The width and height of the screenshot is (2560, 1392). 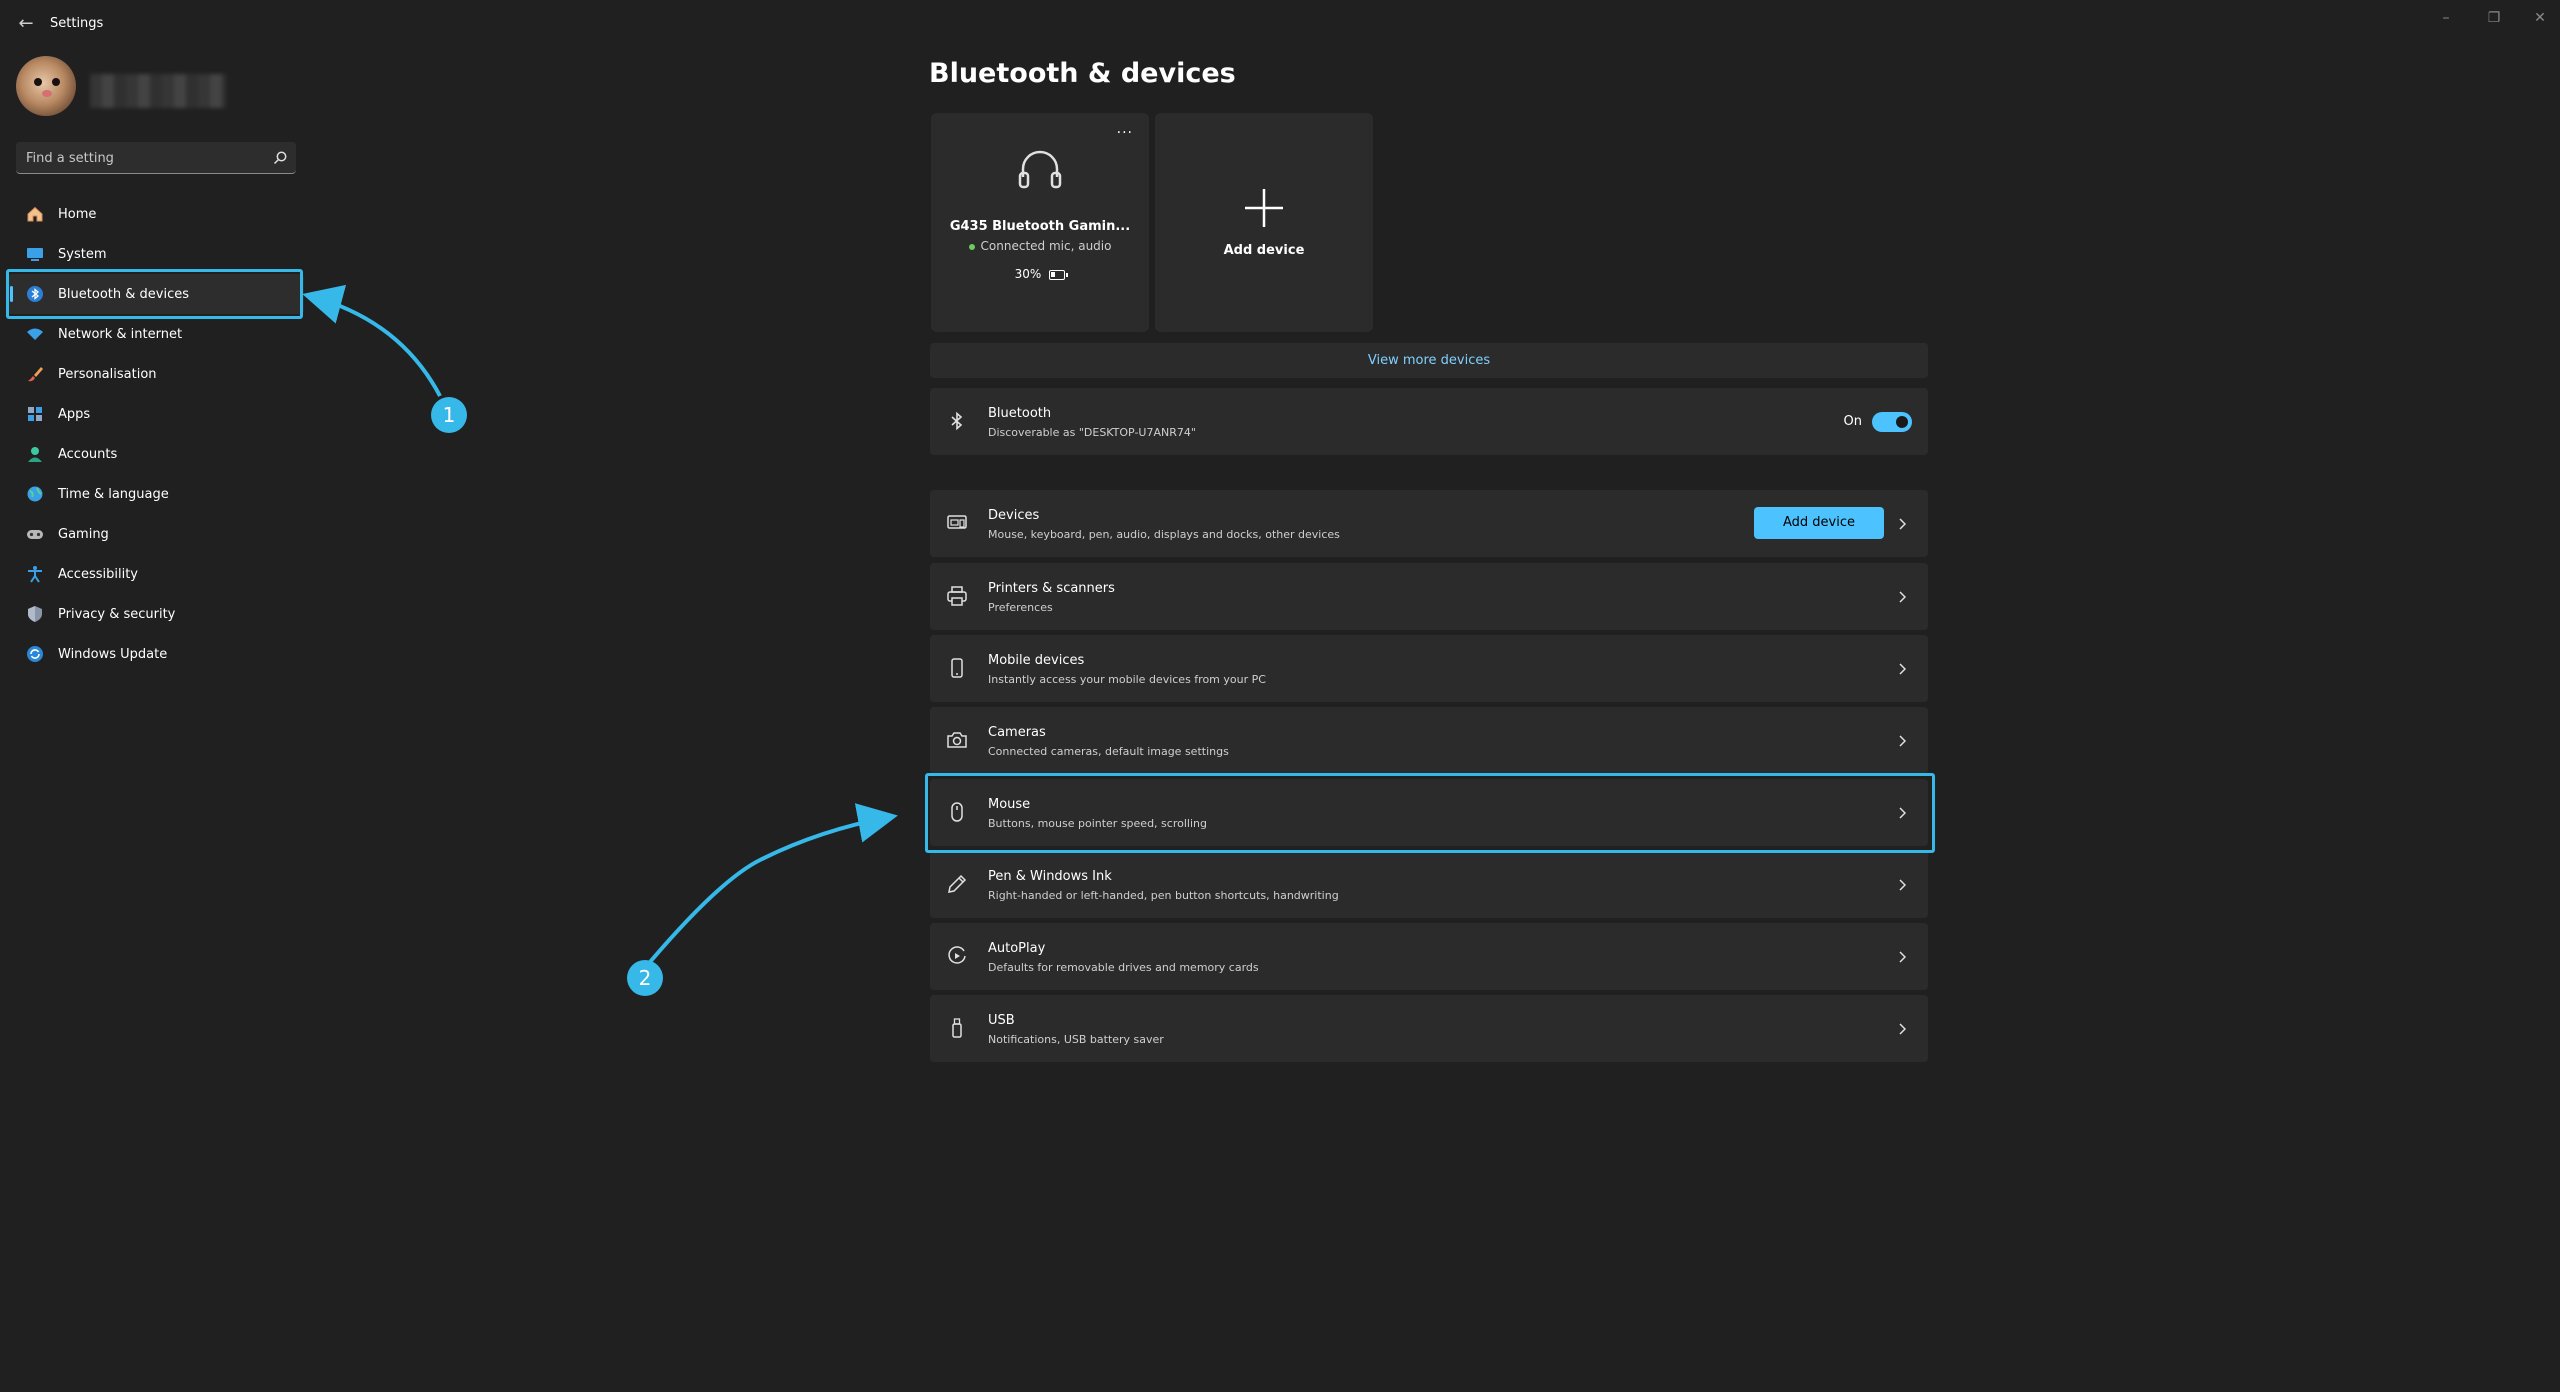 I want to click on sidebar-item-label: Windows Update, so click(x=113, y=654).